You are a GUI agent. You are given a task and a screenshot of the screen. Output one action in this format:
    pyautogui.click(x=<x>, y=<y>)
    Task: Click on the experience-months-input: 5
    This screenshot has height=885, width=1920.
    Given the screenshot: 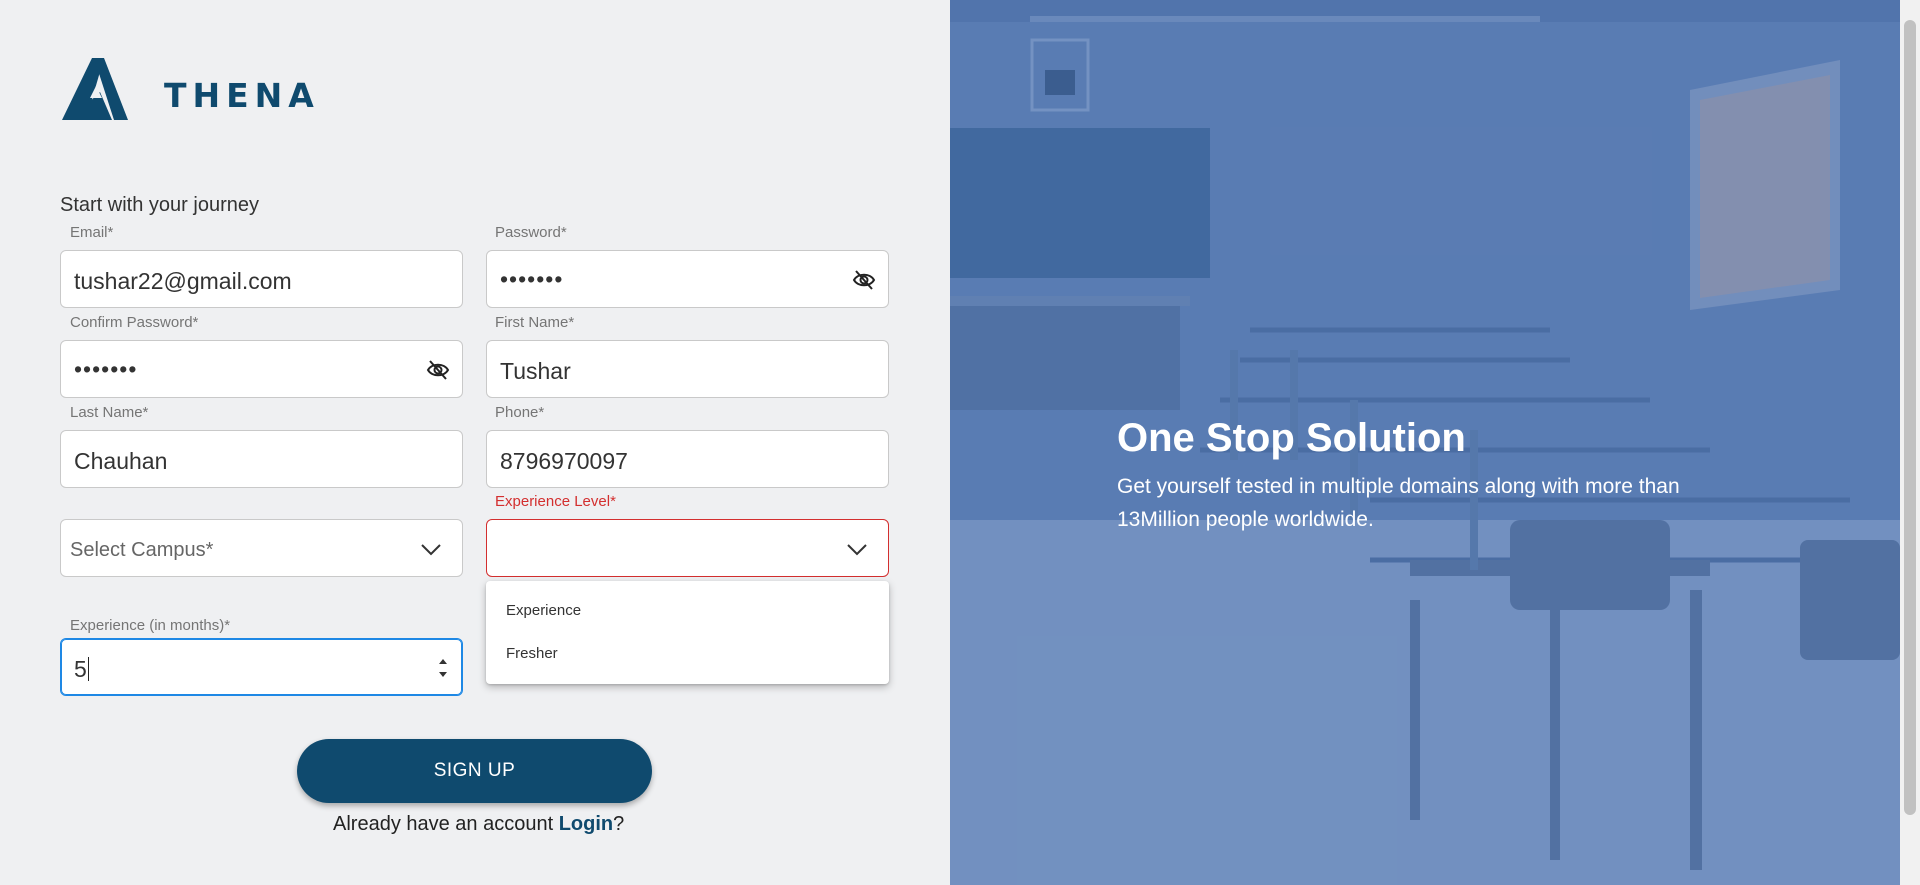 What is the action you would take?
    pyautogui.click(x=261, y=667)
    